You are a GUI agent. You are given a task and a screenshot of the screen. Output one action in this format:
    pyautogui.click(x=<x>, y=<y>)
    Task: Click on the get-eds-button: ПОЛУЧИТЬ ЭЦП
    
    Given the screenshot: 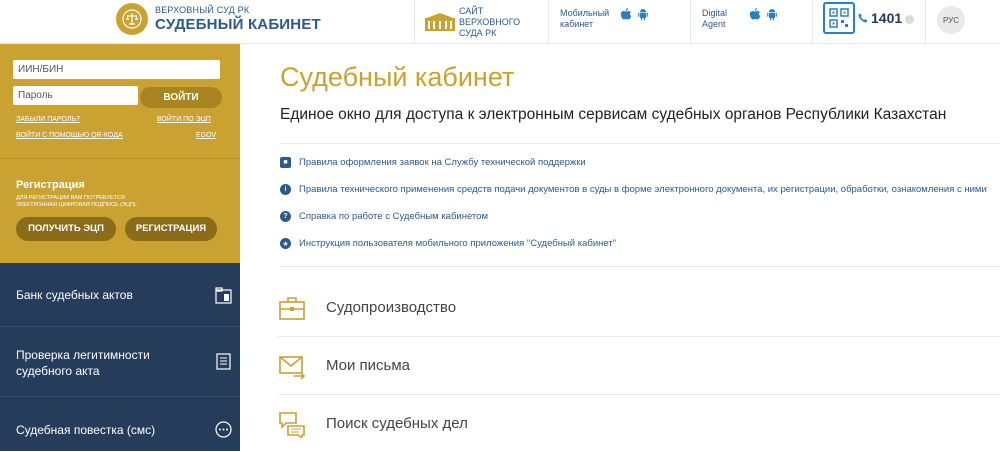 What is the action you would take?
    pyautogui.click(x=66, y=229)
    